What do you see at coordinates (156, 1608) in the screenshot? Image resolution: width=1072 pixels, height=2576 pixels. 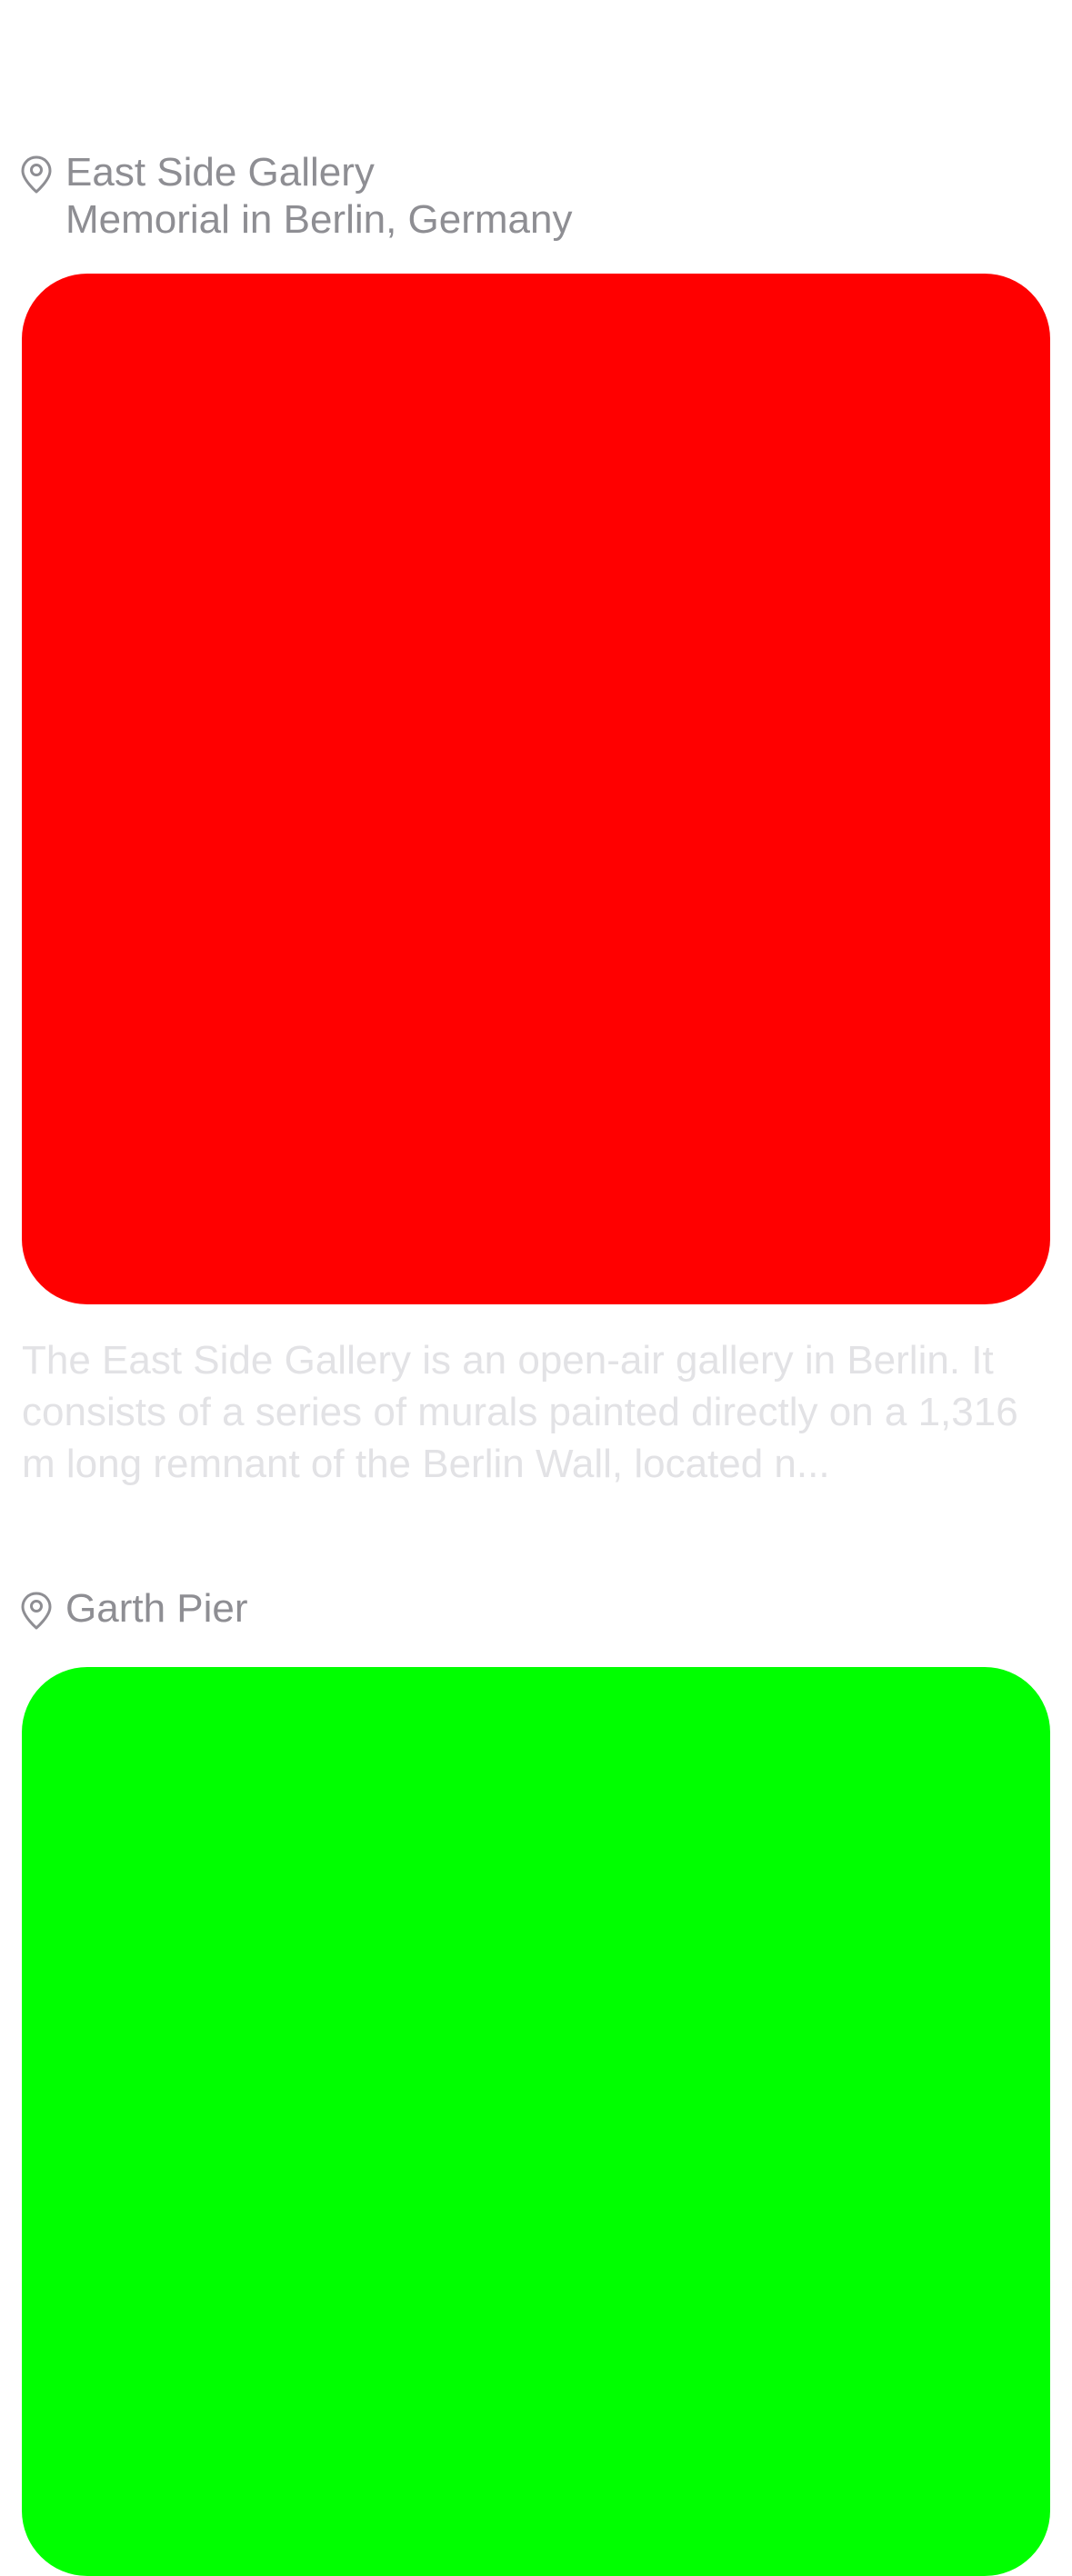 I see `place-name: Garth Pier` at bounding box center [156, 1608].